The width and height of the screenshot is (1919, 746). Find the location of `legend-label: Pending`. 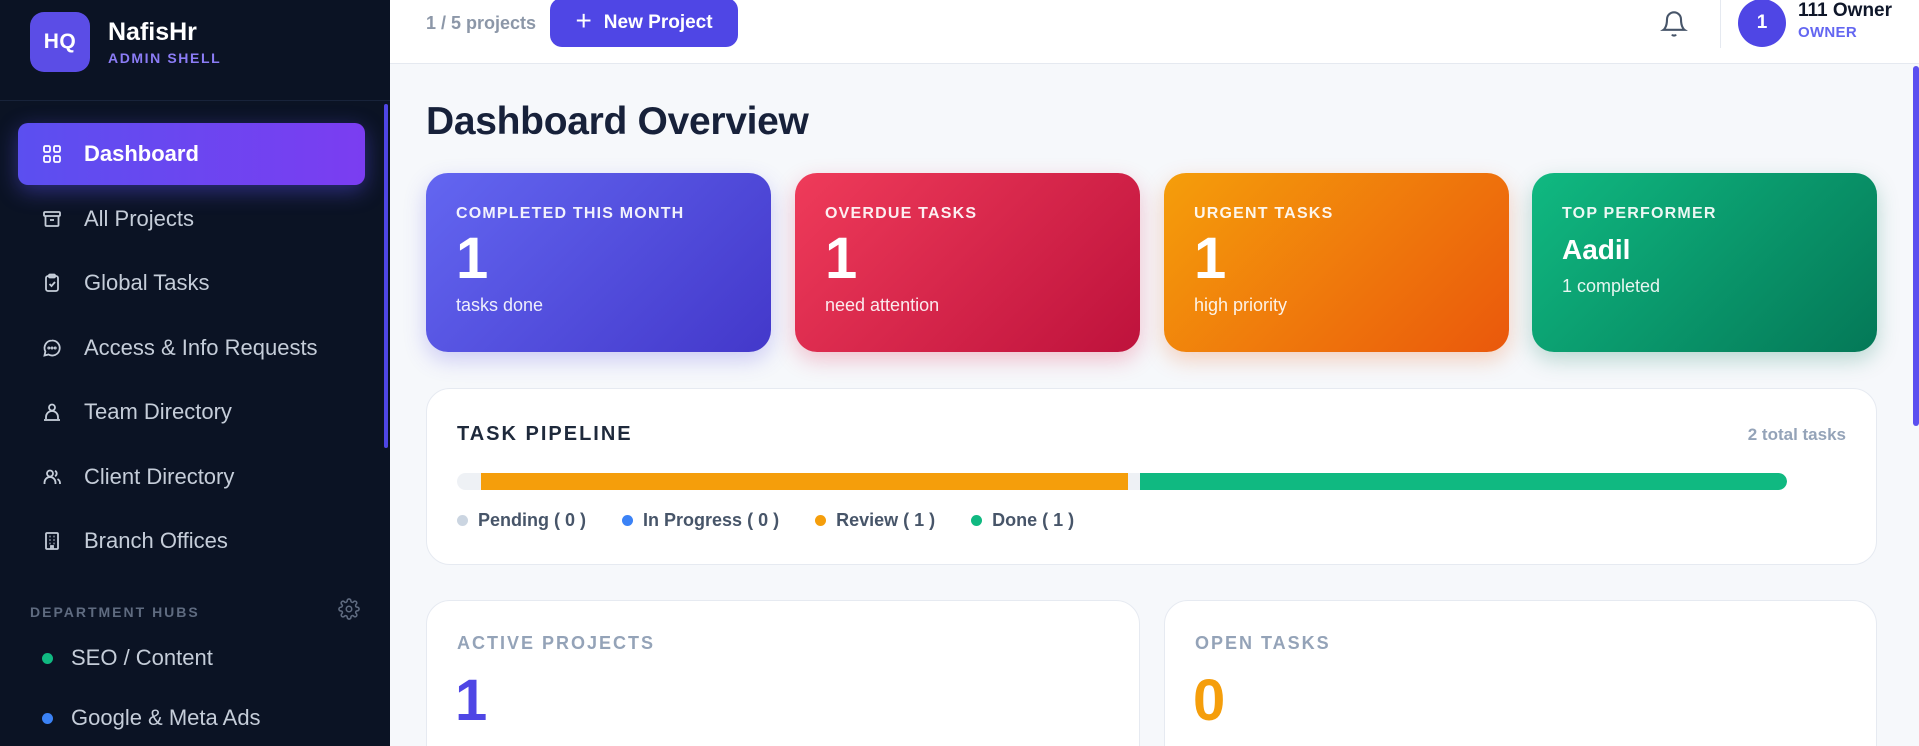

legend-label: Pending is located at coordinates (513, 520).